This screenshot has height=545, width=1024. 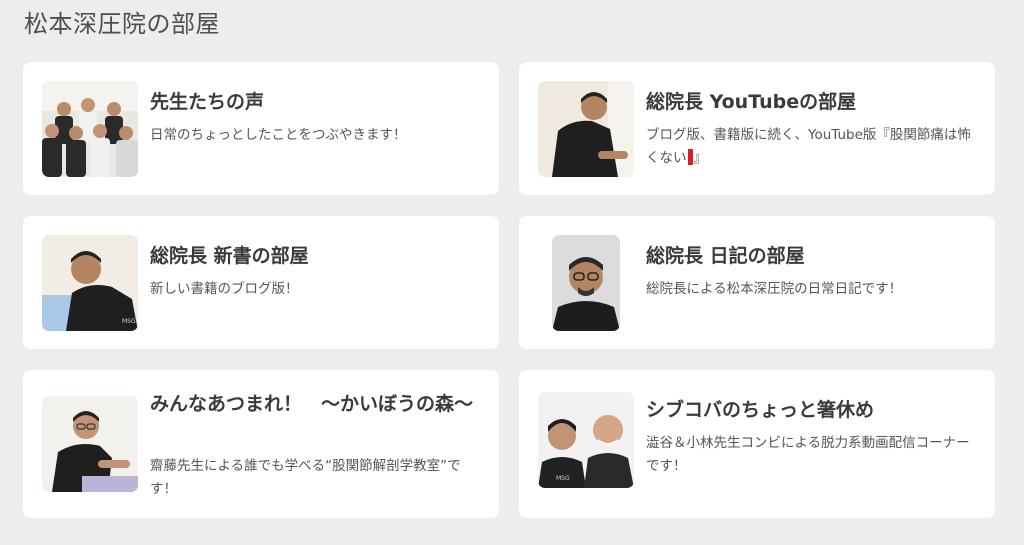 I want to click on room-card-teachers-voice: 先生たちの声 日常のちょっとしたことをつぶやきます！, so click(x=261, y=128).